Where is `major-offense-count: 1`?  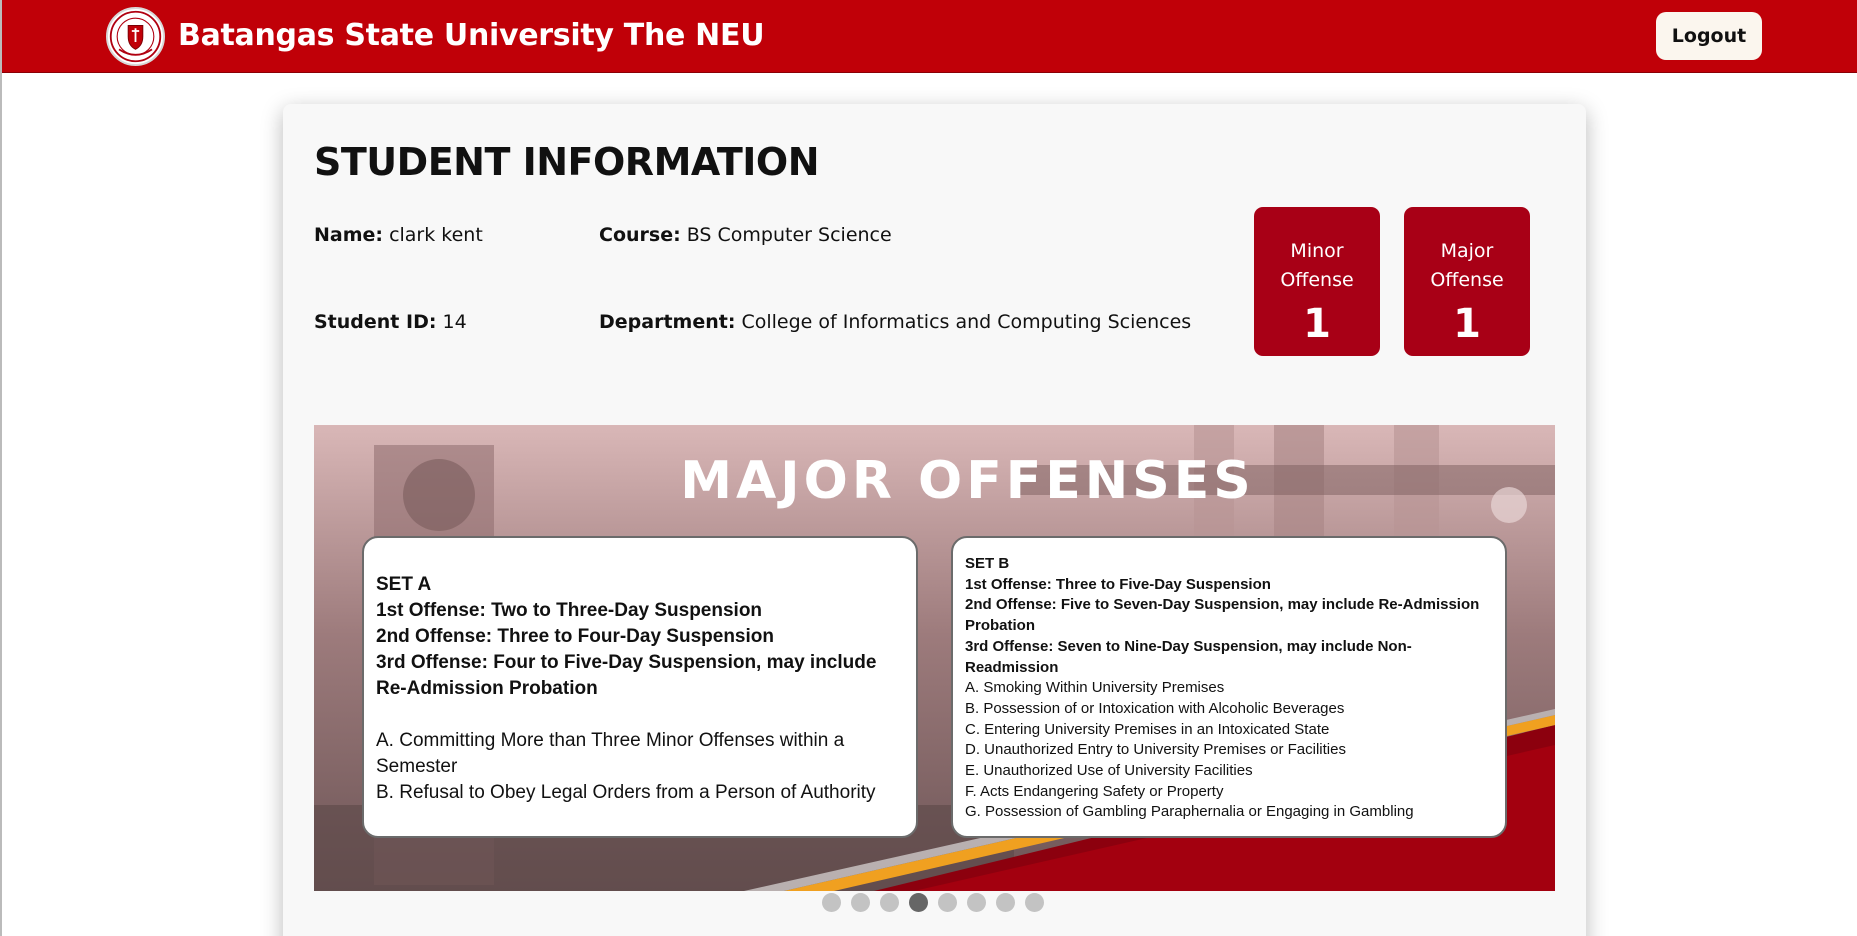 major-offense-count: 1 is located at coordinates (1467, 324).